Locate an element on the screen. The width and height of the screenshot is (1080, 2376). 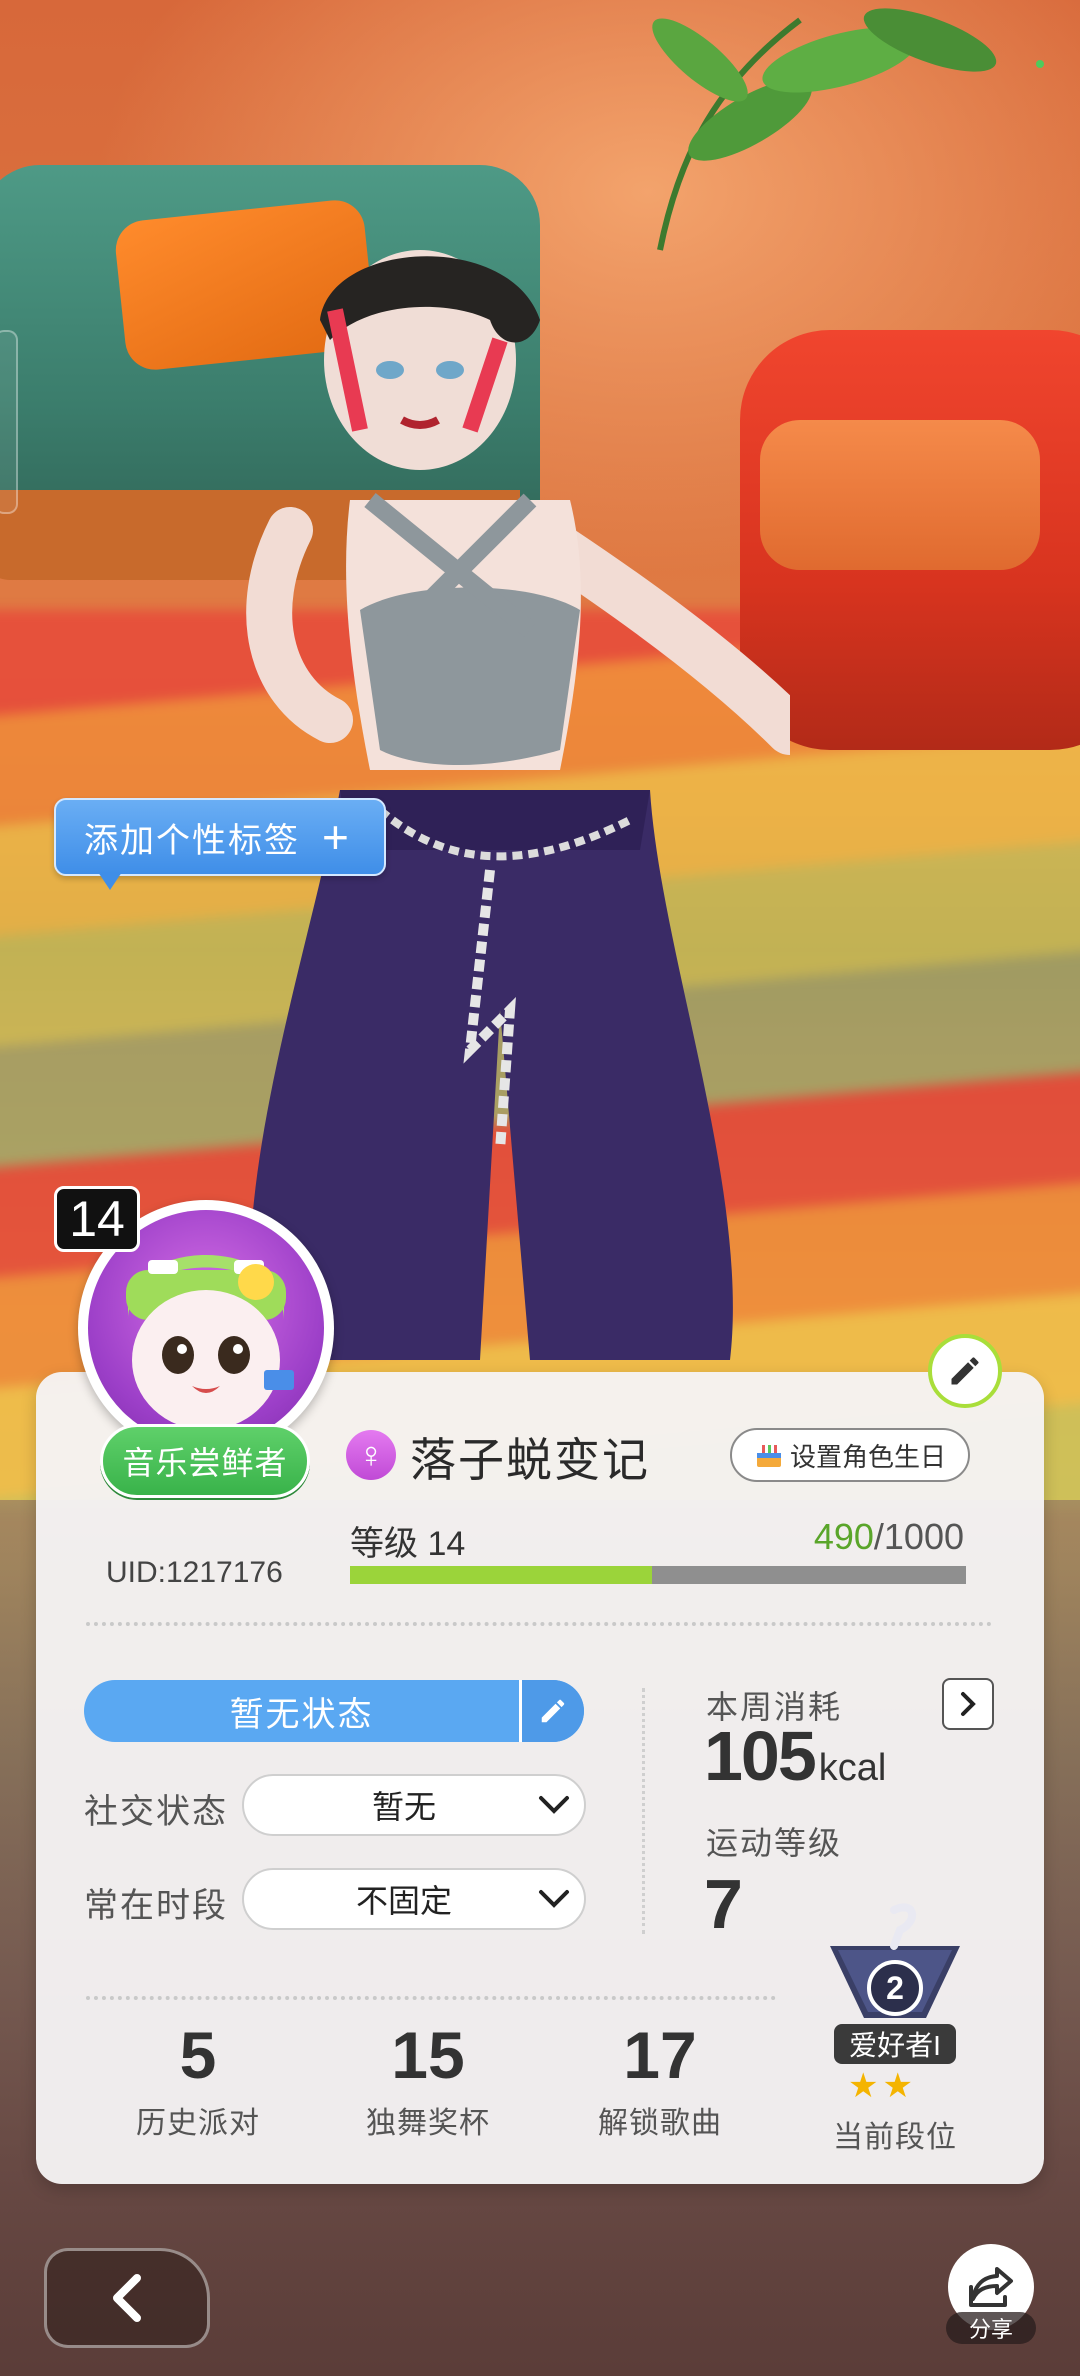
sport-level-value: 7 is located at coordinates (723, 1904).